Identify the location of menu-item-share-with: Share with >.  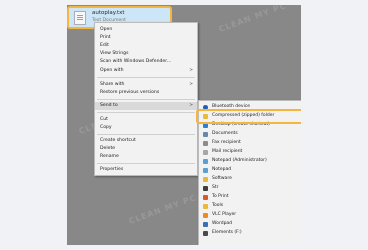
(146, 85).